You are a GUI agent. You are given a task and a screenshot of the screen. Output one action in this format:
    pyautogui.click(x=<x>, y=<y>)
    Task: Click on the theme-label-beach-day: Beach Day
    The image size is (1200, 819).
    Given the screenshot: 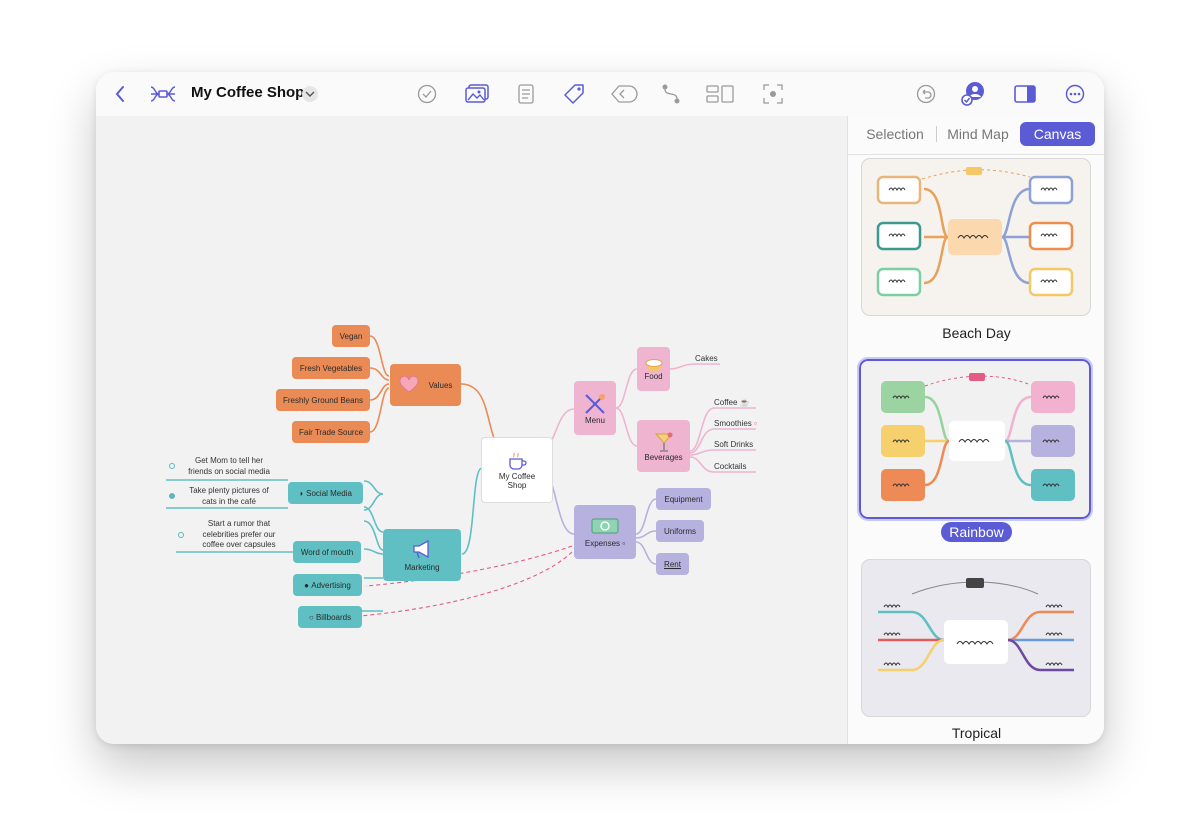 What is the action you would take?
    pyautogui.click(x=976, y=333)
    